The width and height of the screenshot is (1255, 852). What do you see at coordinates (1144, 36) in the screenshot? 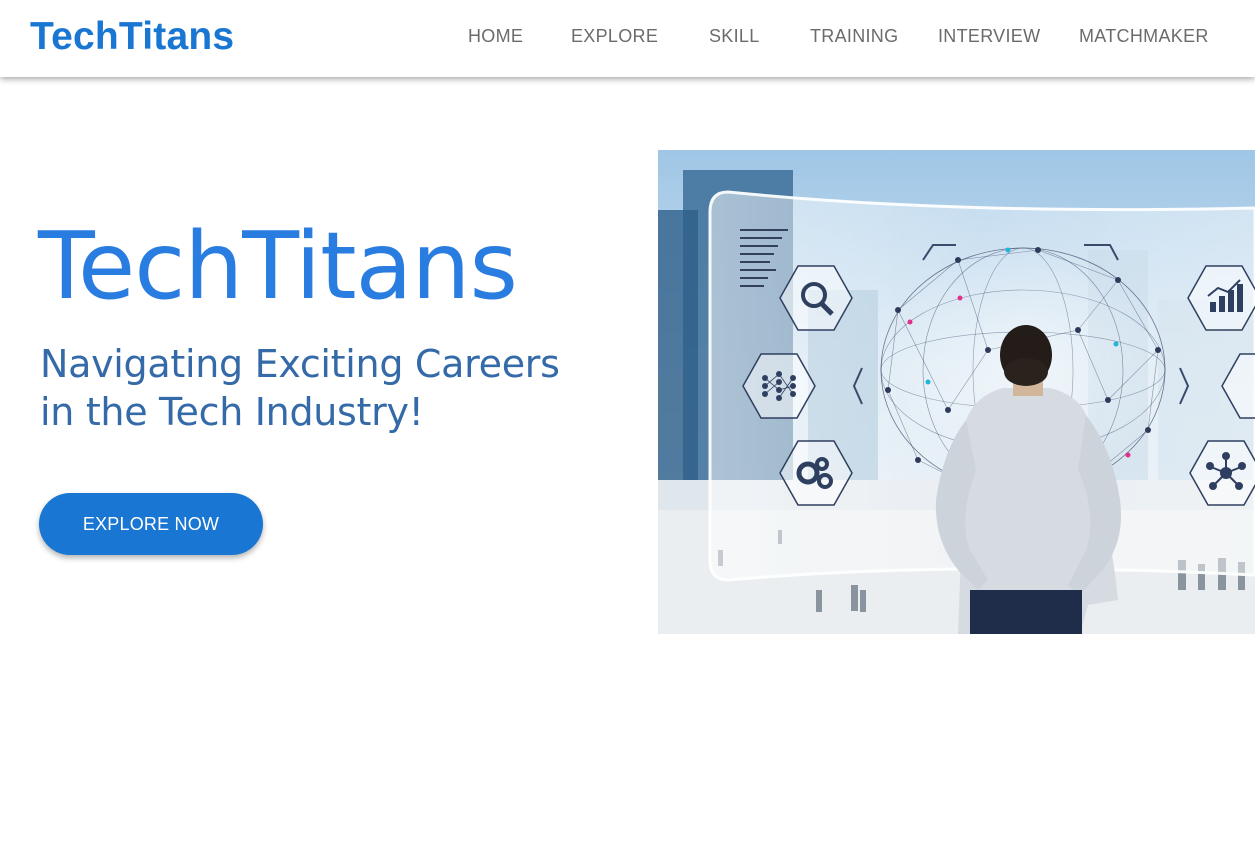
I see `nav-link-matchmaker: MATCHMAKER` at bounding box center [1144, 36].